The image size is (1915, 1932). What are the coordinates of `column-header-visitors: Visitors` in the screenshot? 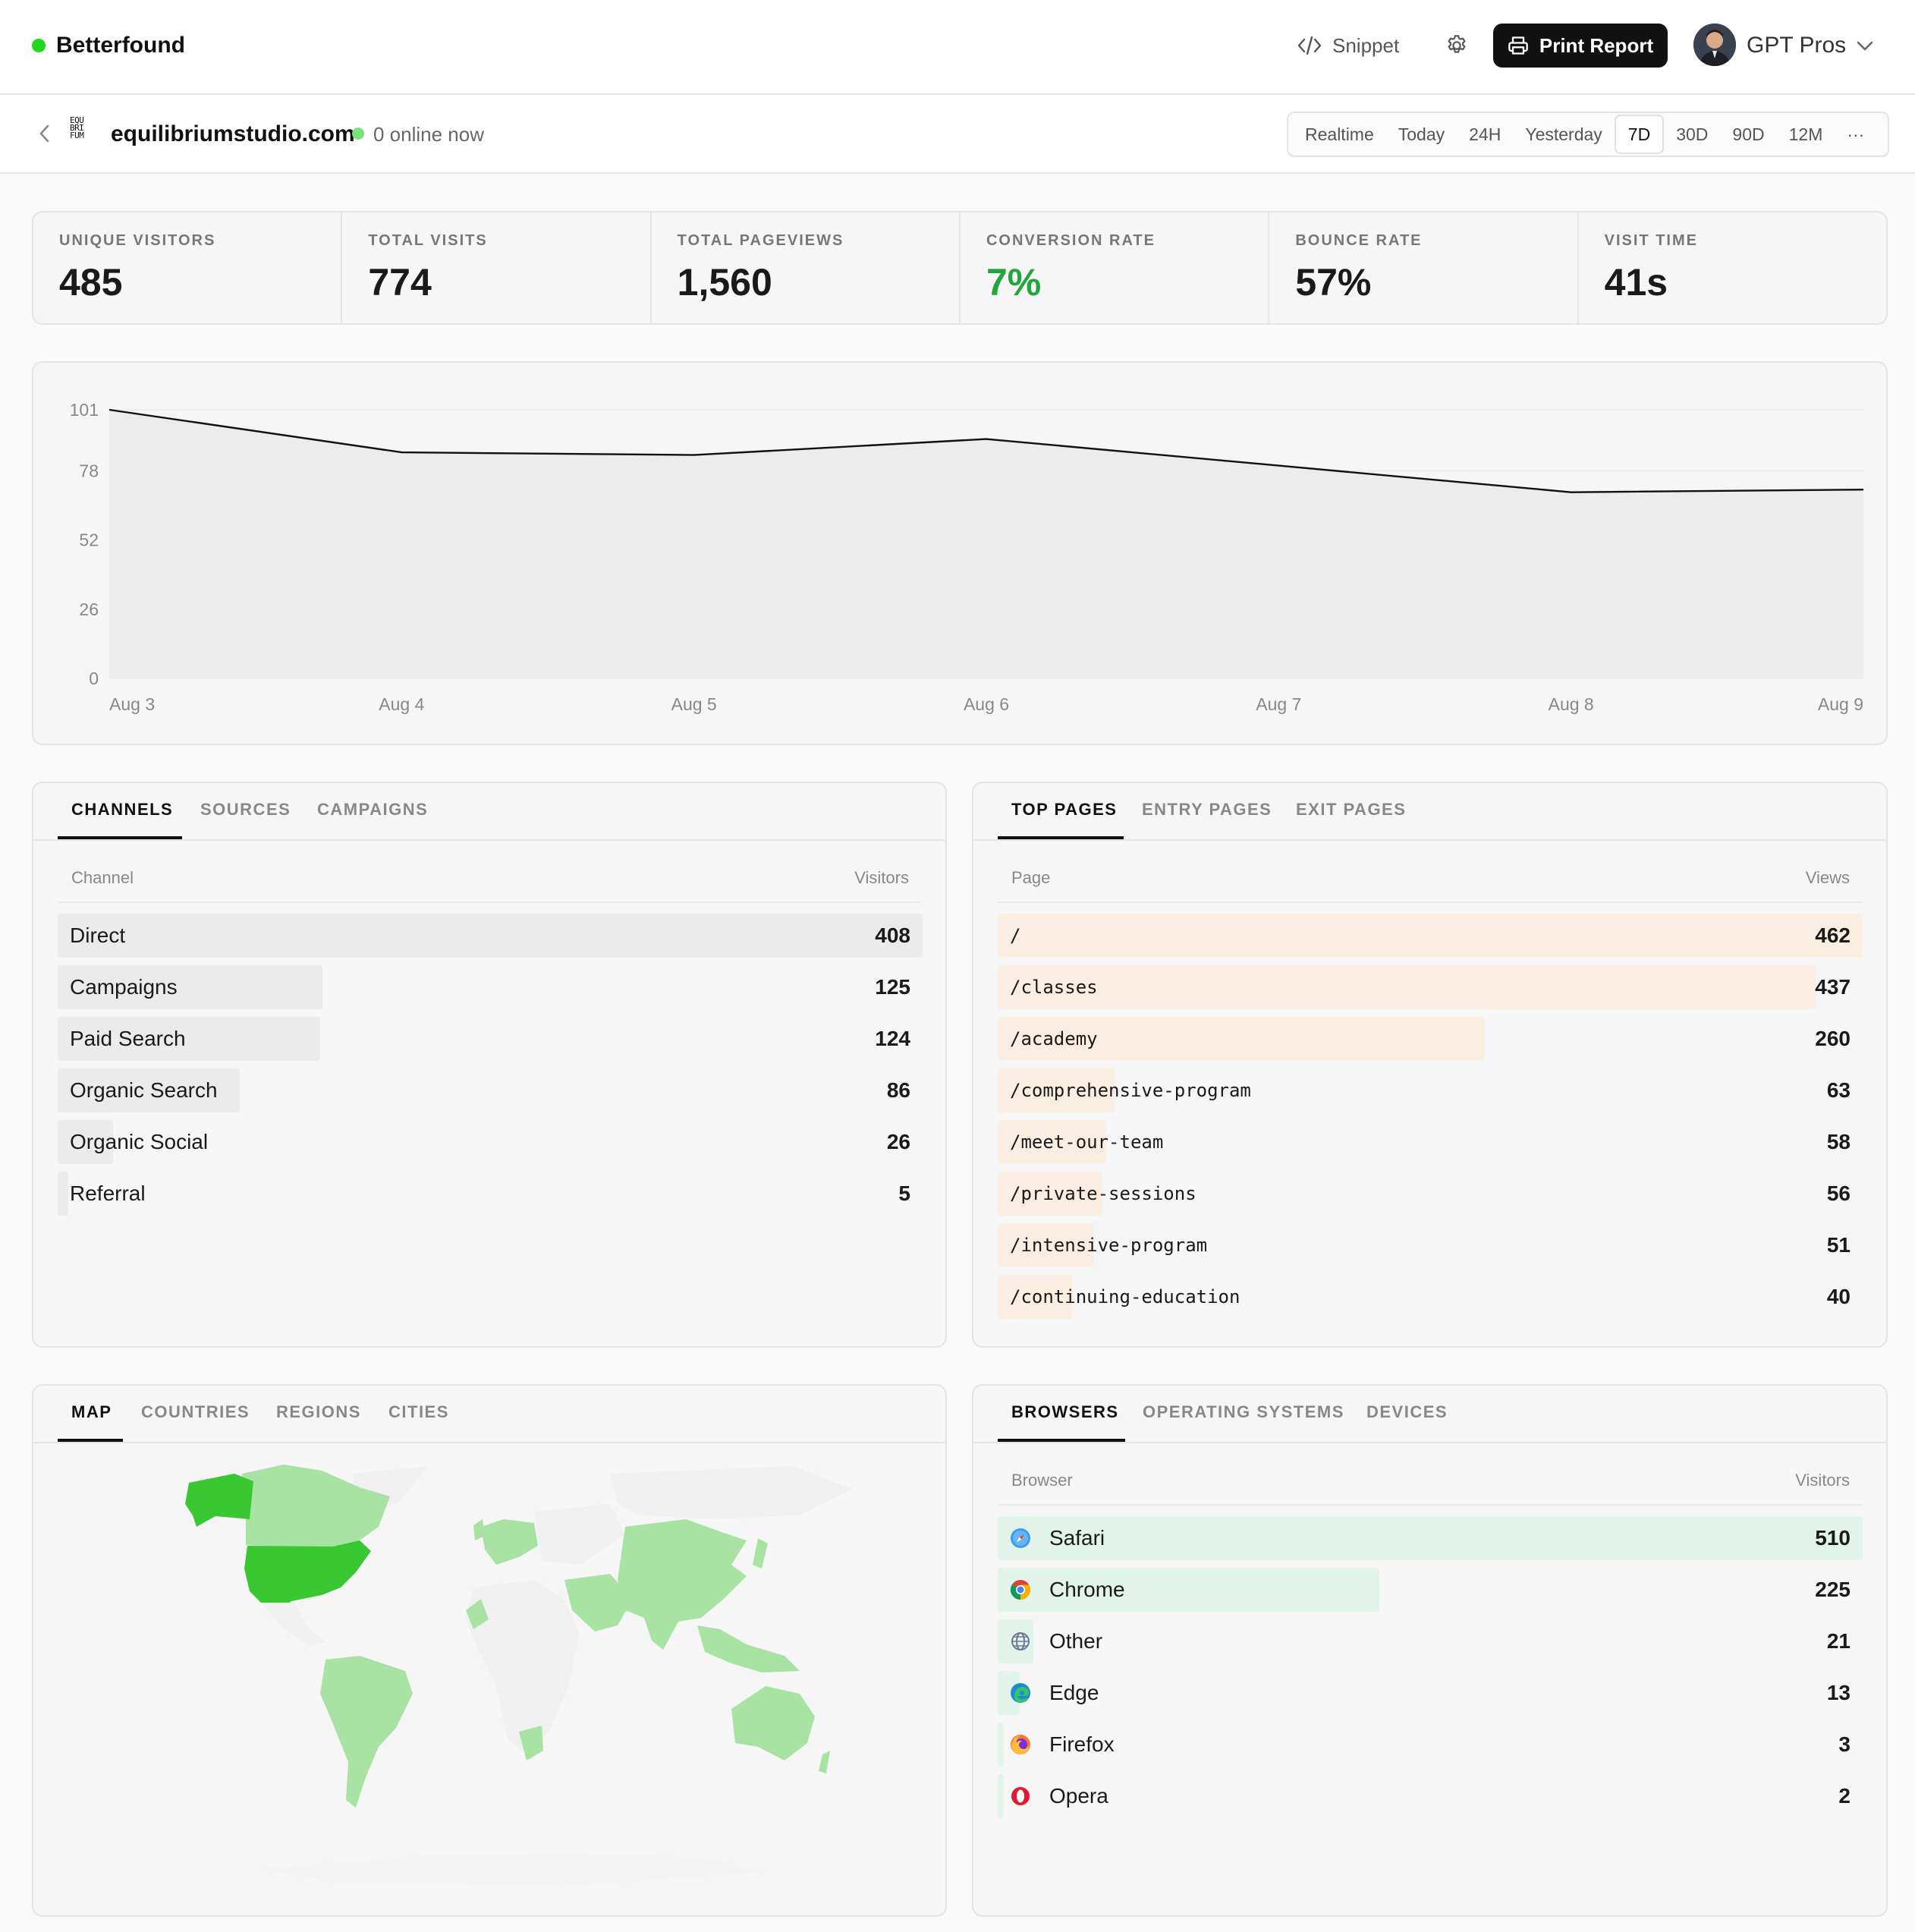 It's located at (881, 877).